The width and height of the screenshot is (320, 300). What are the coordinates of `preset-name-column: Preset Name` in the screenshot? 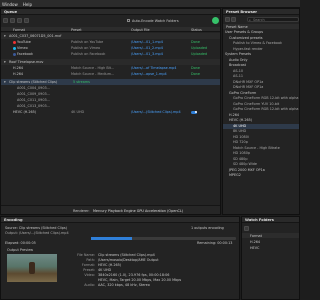 It's located at (237, 27).